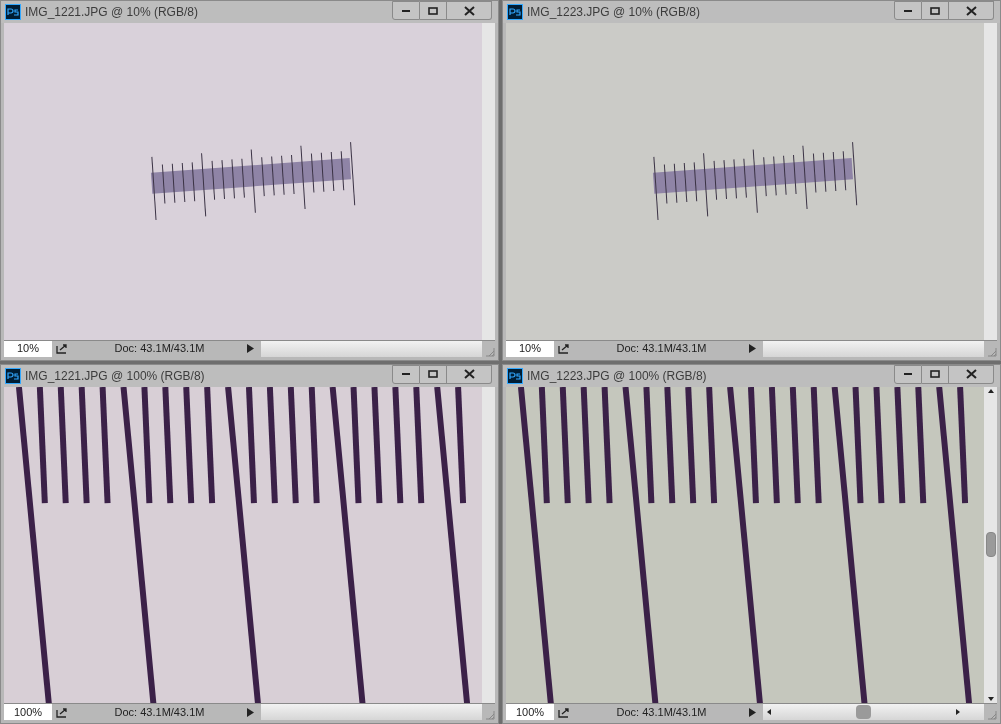 This screenshot has width=1001, height=724. What do you see at coordinates (990, 390) in the screenshot?
I see `up-arrow-icon` at bounding box center [990, 390].